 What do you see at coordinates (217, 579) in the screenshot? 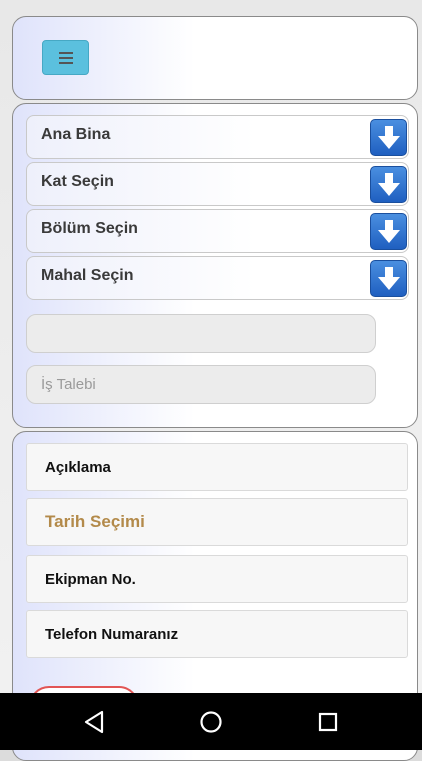
I see `equipment-number-field: Ekipman No.` at bounding box center [217, 579].